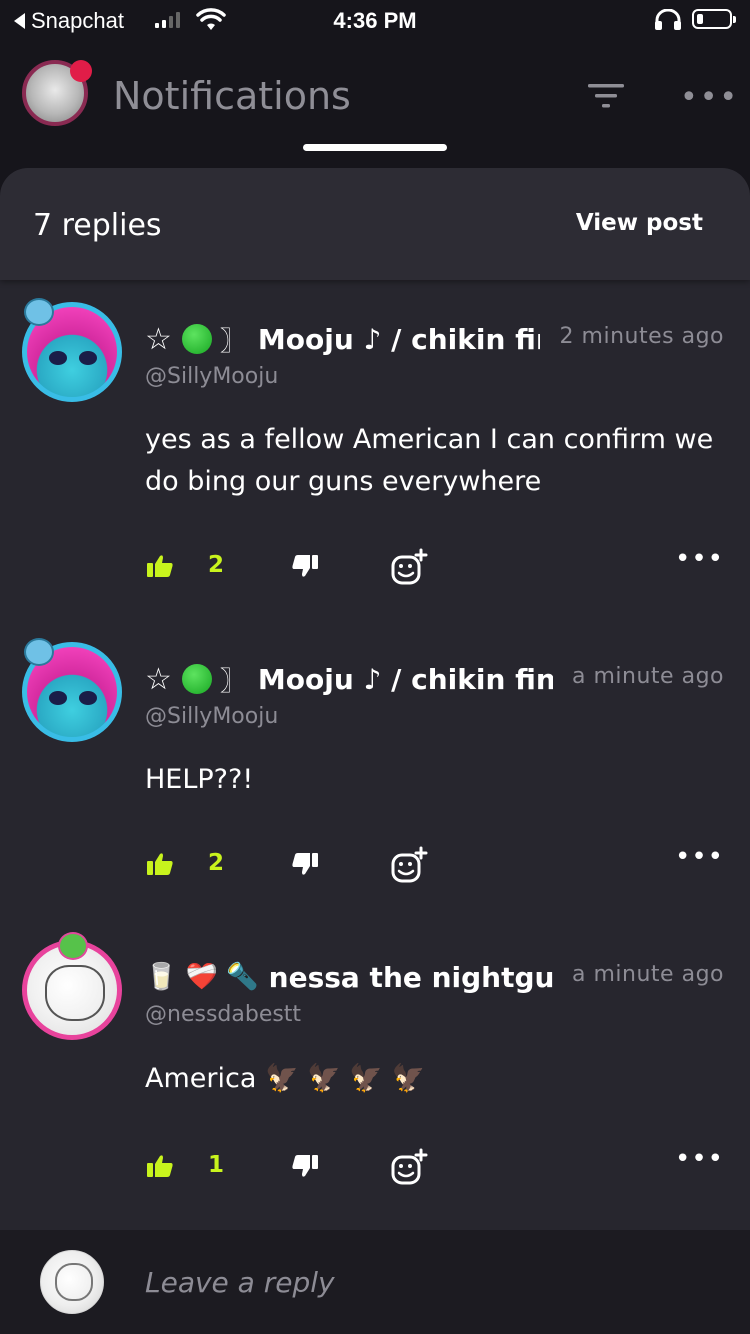 The image size is (750, 1334). I want to click on sheet-grabber, so click(375, 147).